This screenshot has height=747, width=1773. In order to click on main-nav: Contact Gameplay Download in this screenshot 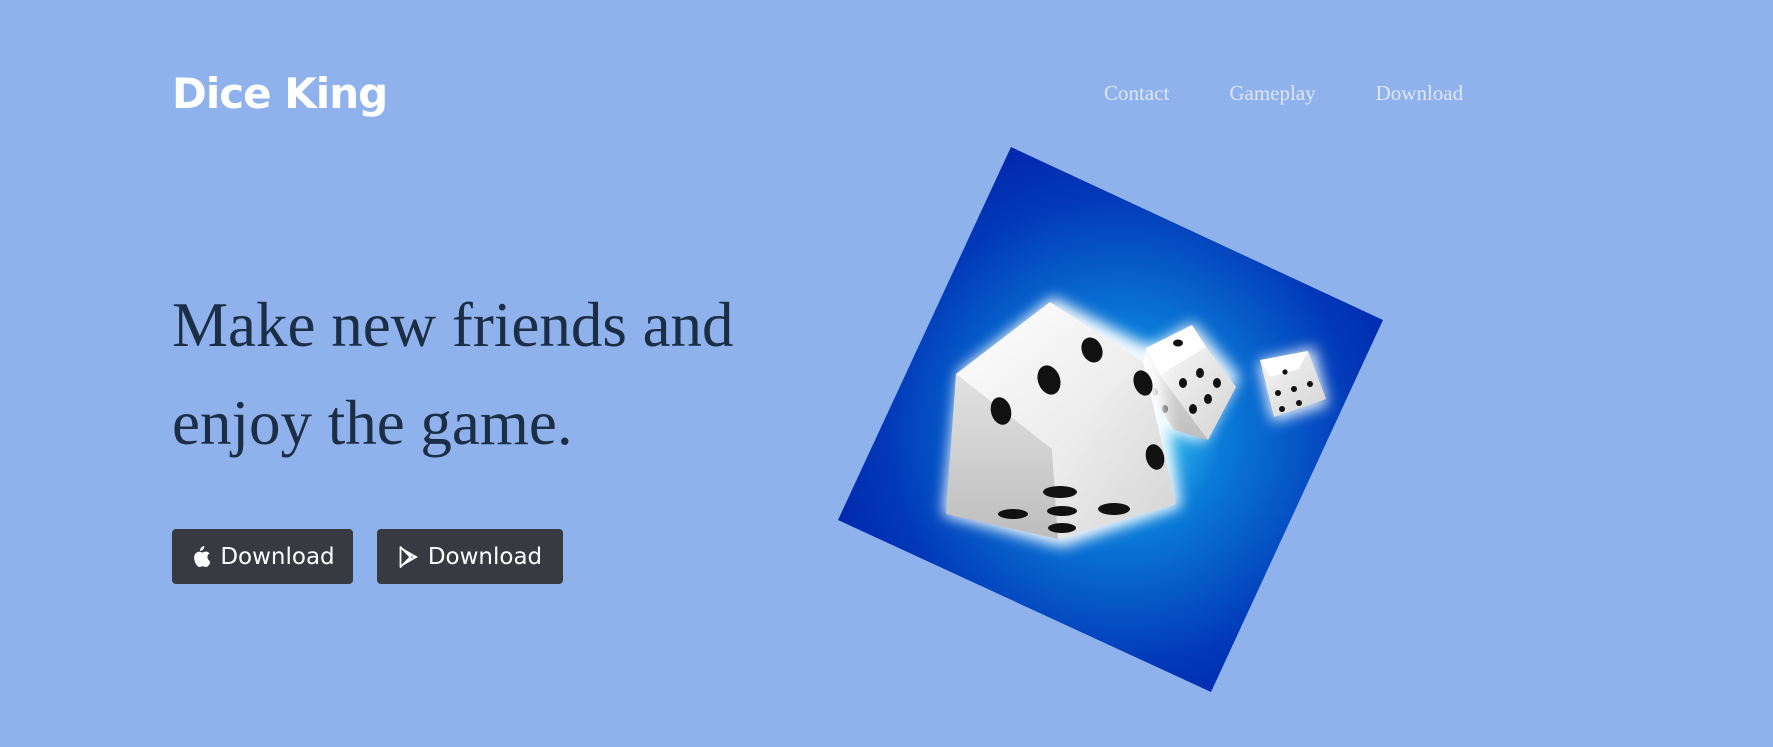, I will do `click(1283, 93)`.